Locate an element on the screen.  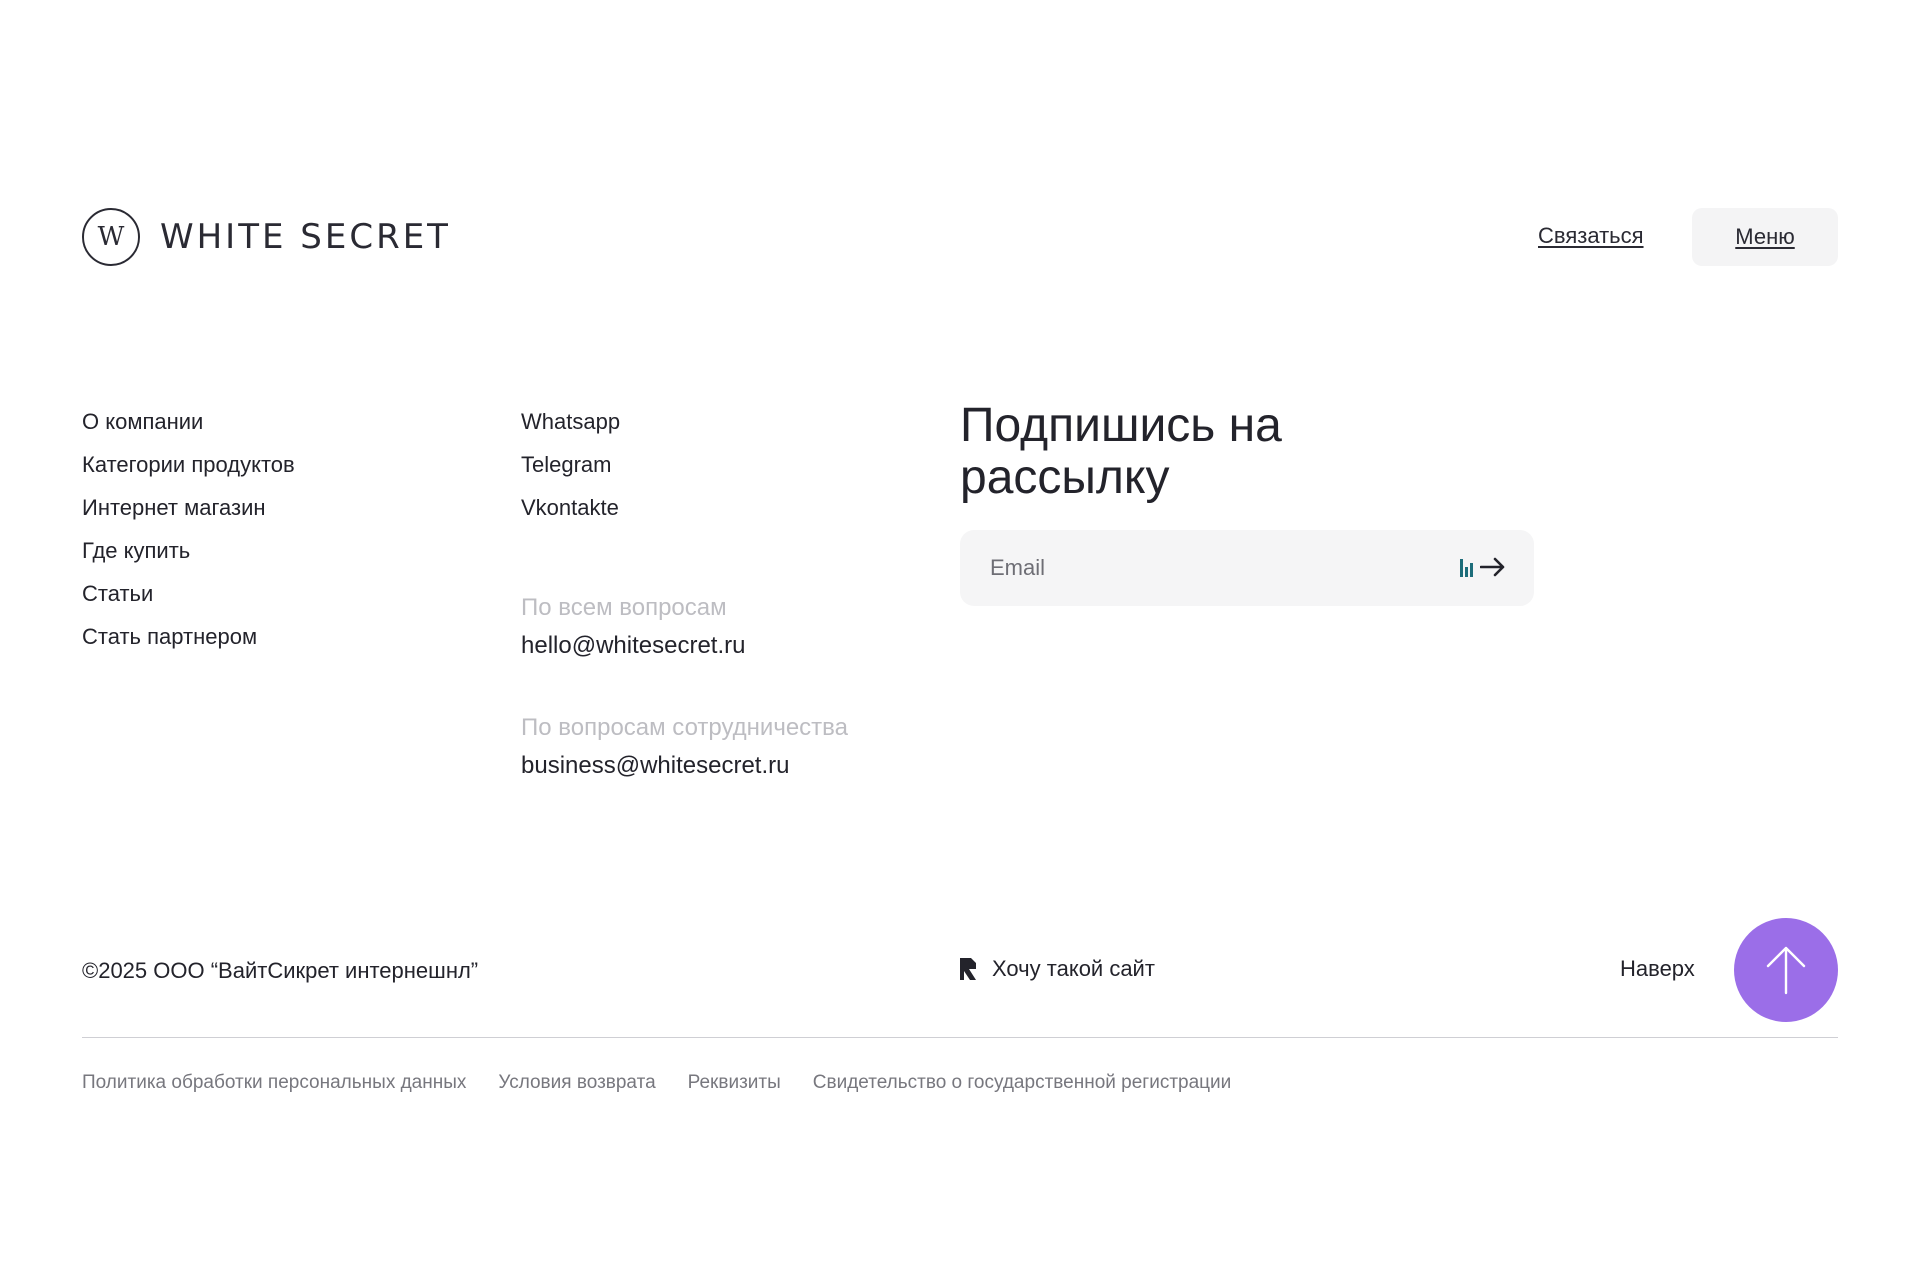
legal-link-returns: Условия возврата is located at coordinates (576, 1083).